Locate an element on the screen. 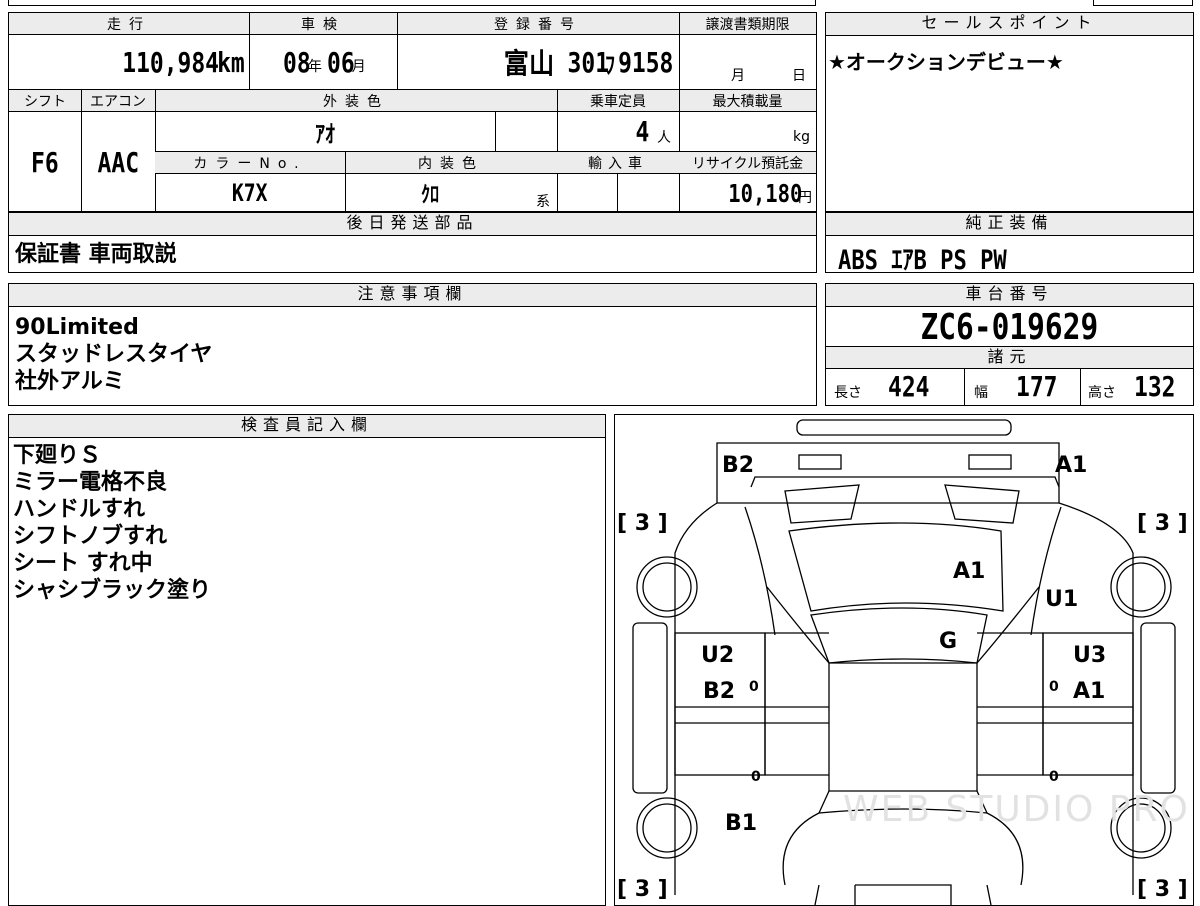 This screenshot has height=906, width=1200. tire-rear-left: [ 3 ] is located at coordinates (642, 889).